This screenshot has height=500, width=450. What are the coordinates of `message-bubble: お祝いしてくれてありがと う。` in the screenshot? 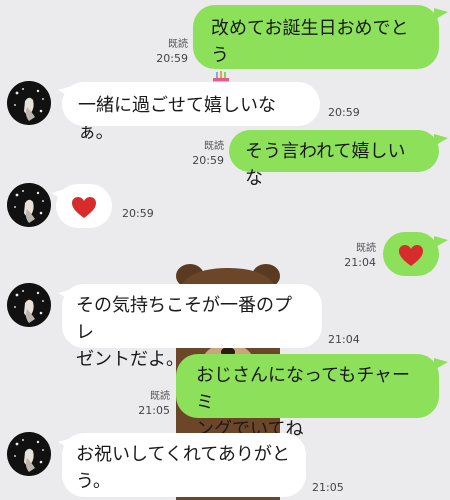 It's located at (184, 465).